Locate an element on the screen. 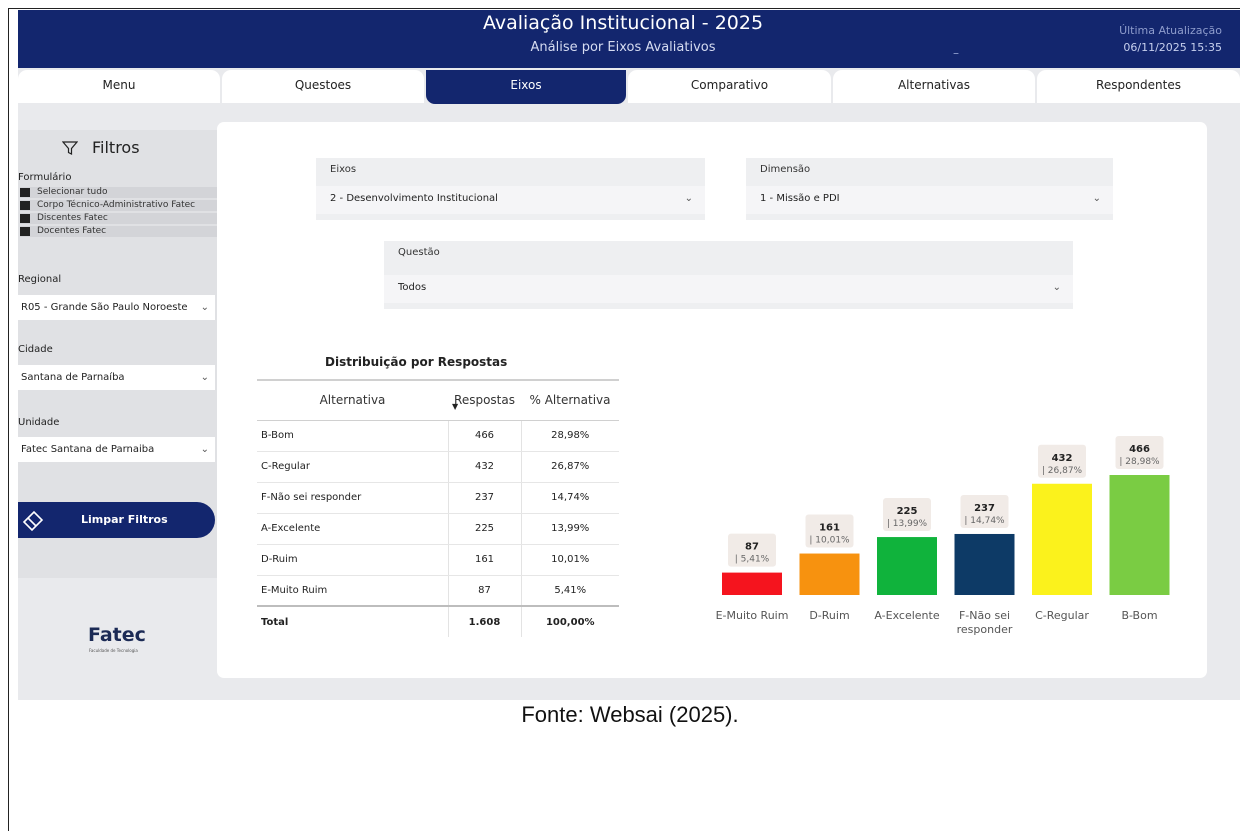 Image resolution: width=1240 pixels, height=831 pixels. table-row: F-Não sei responder 237 14,74% is located at coordinates (438, 498).